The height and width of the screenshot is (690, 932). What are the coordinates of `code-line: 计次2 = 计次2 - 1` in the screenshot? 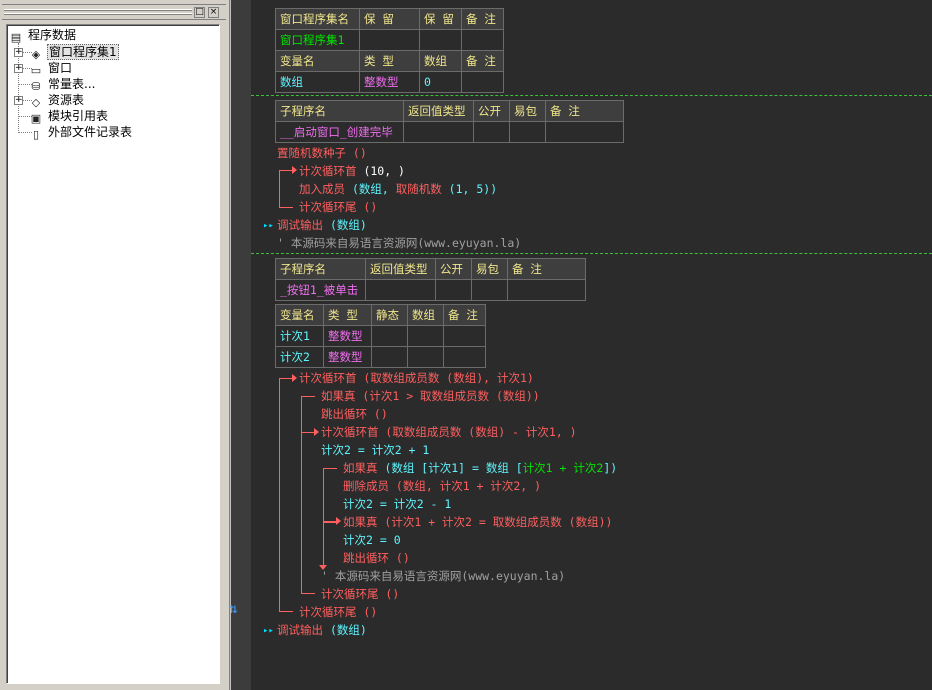 It's located at (397, 504).